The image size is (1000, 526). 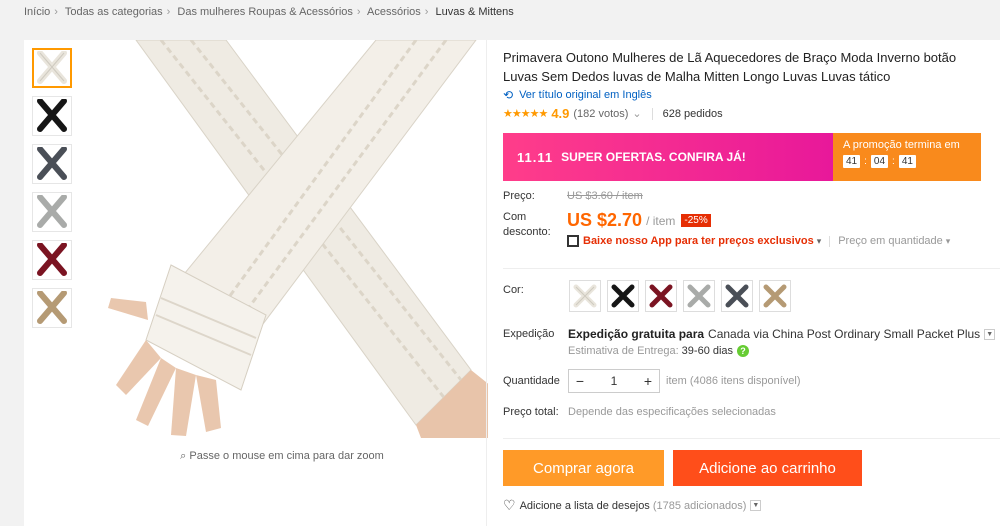 I want to click on price-separator, so click(x=830, y=241).